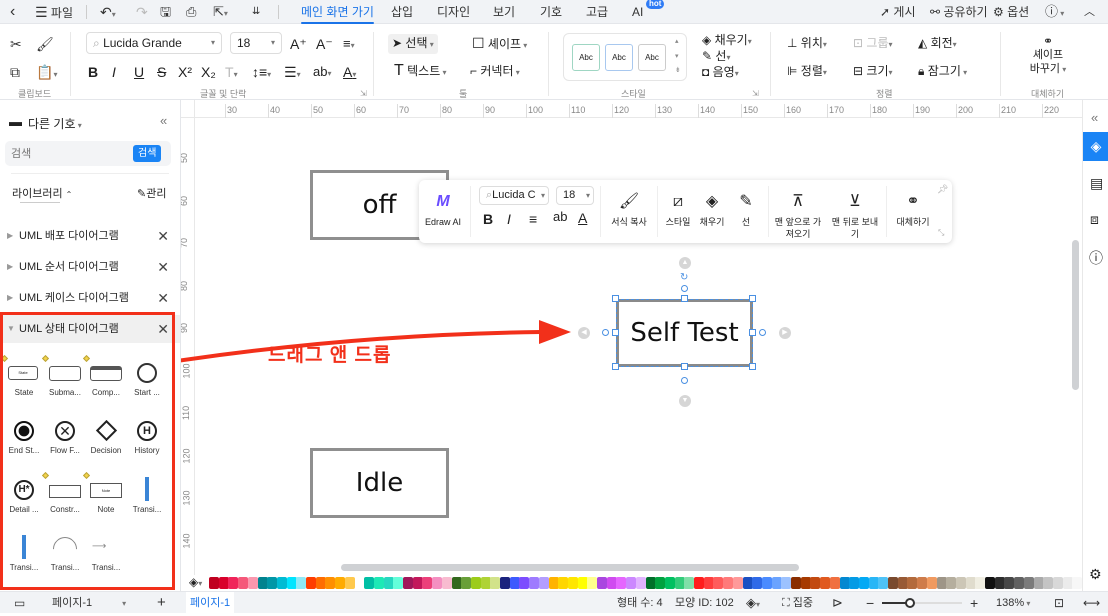 This screenshot has height=616, width=1108. I want to click on font-size-select: 18 ▾, so click(575, 195).